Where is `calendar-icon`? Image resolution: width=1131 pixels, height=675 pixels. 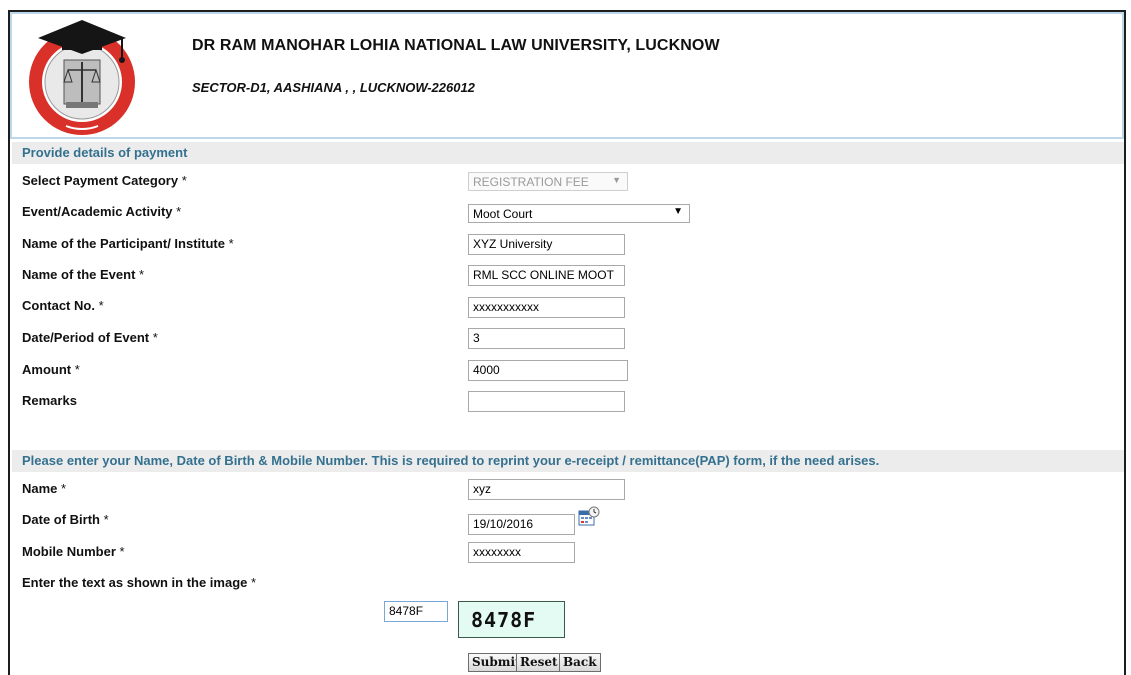
calendar-icon is located at coordinates (589, 517).